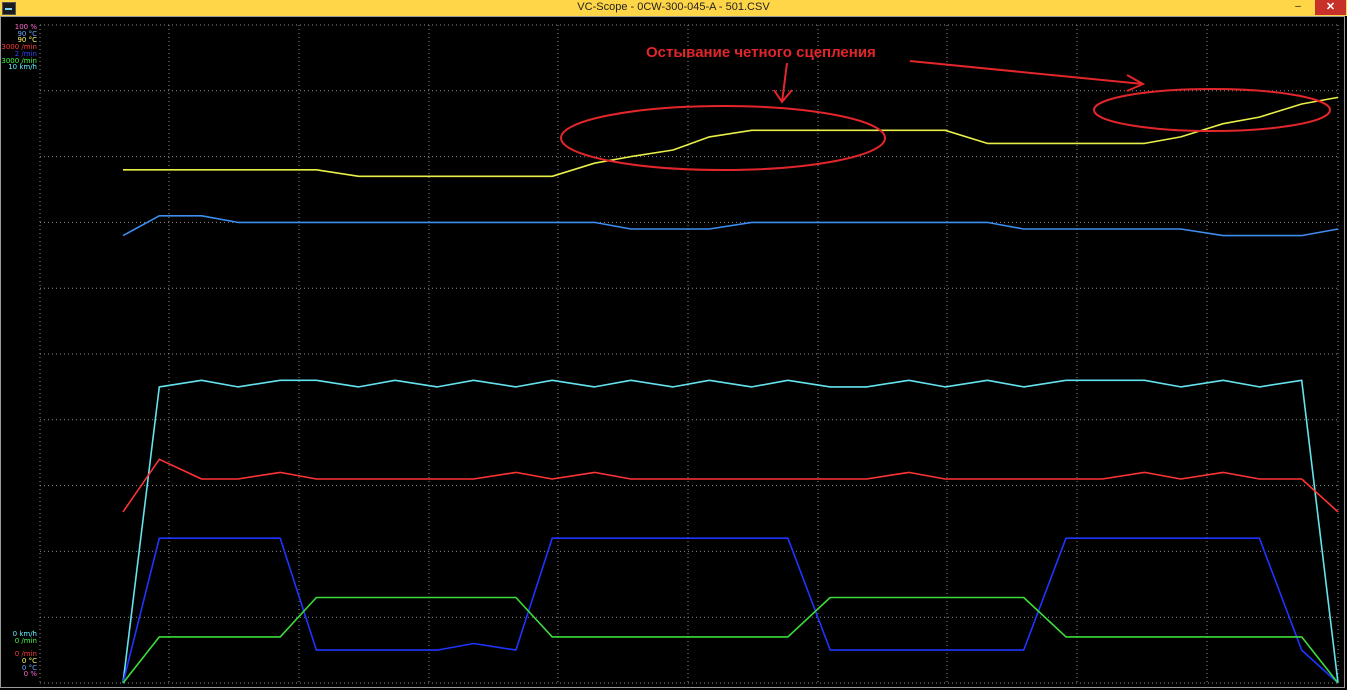 This screenshot has width=1347, height=690. What do you see at coordinates (30, 674) in the screenshot?
I see `scale-label-bottom-6: 0 %` at bounding box center [30, 674].